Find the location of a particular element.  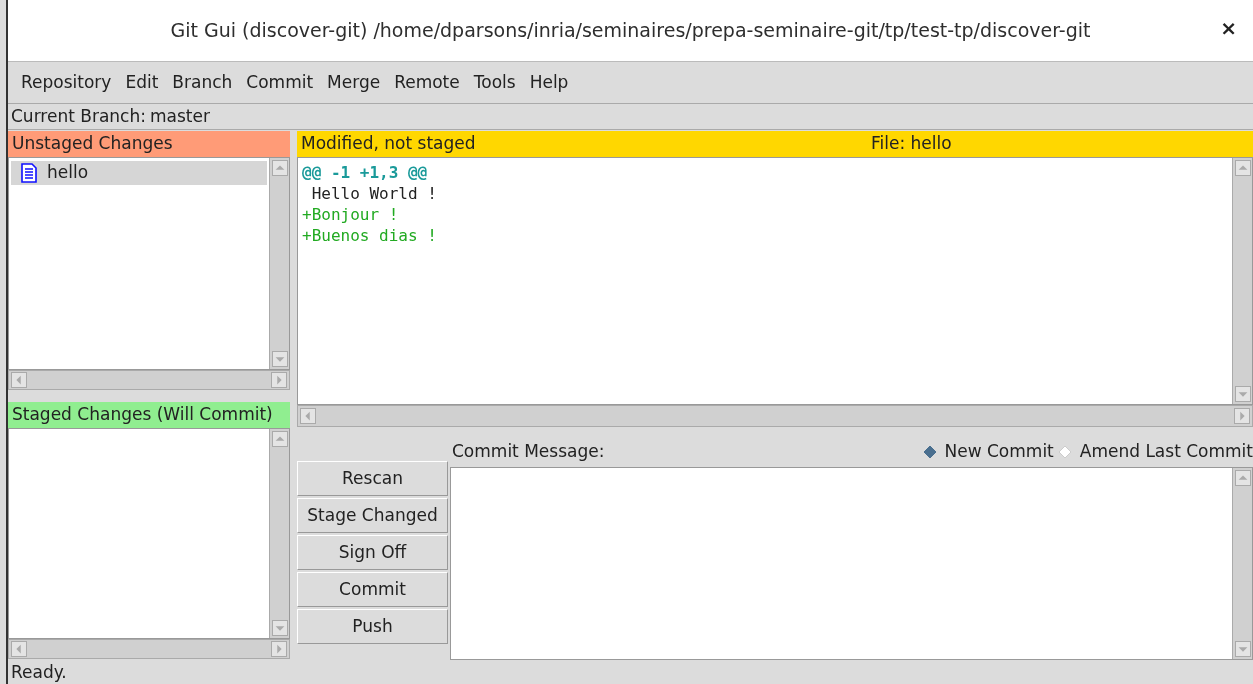

menu-item: Edit is located at coordinates (142, 82).